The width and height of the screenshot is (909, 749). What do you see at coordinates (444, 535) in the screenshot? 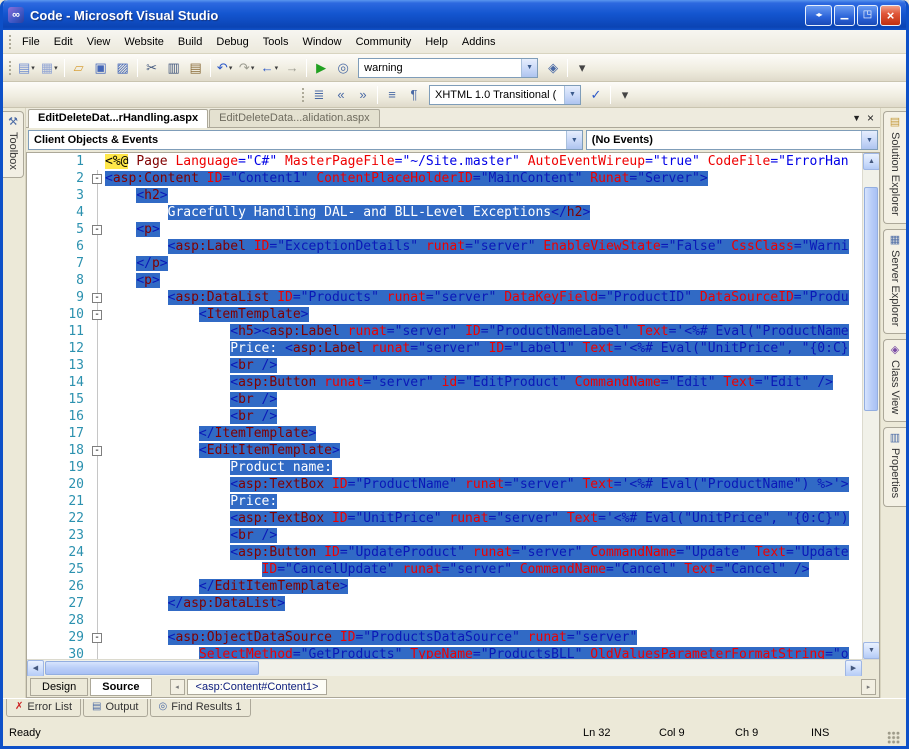
I see `code-line: 23 <br />` at bounding box center [444, 535].